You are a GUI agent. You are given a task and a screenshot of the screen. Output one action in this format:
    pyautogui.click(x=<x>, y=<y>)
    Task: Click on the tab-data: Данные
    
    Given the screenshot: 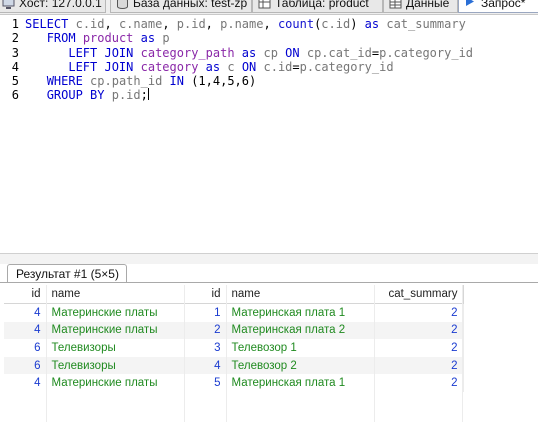 What is the action you would take?
    pyautogui.click(x=420, y=6)
    